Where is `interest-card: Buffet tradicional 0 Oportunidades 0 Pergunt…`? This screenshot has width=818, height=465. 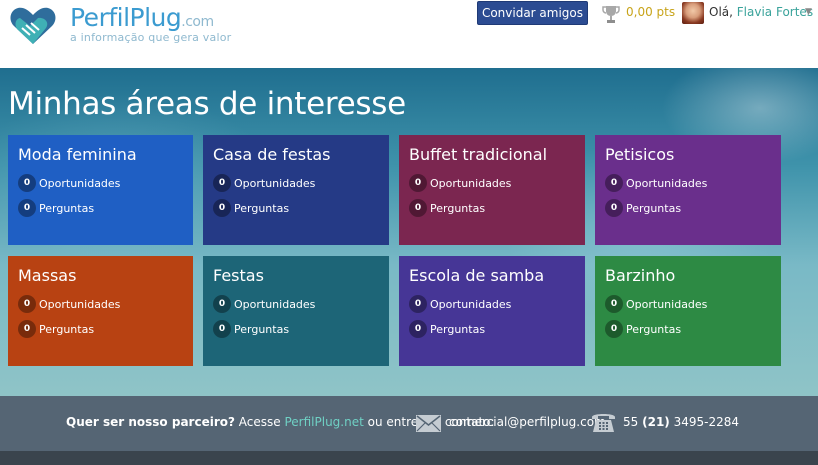
interest-card: Buffet tradicional 0 Oportunidades 0 Pergunt… is located at coordinates (492, 190).